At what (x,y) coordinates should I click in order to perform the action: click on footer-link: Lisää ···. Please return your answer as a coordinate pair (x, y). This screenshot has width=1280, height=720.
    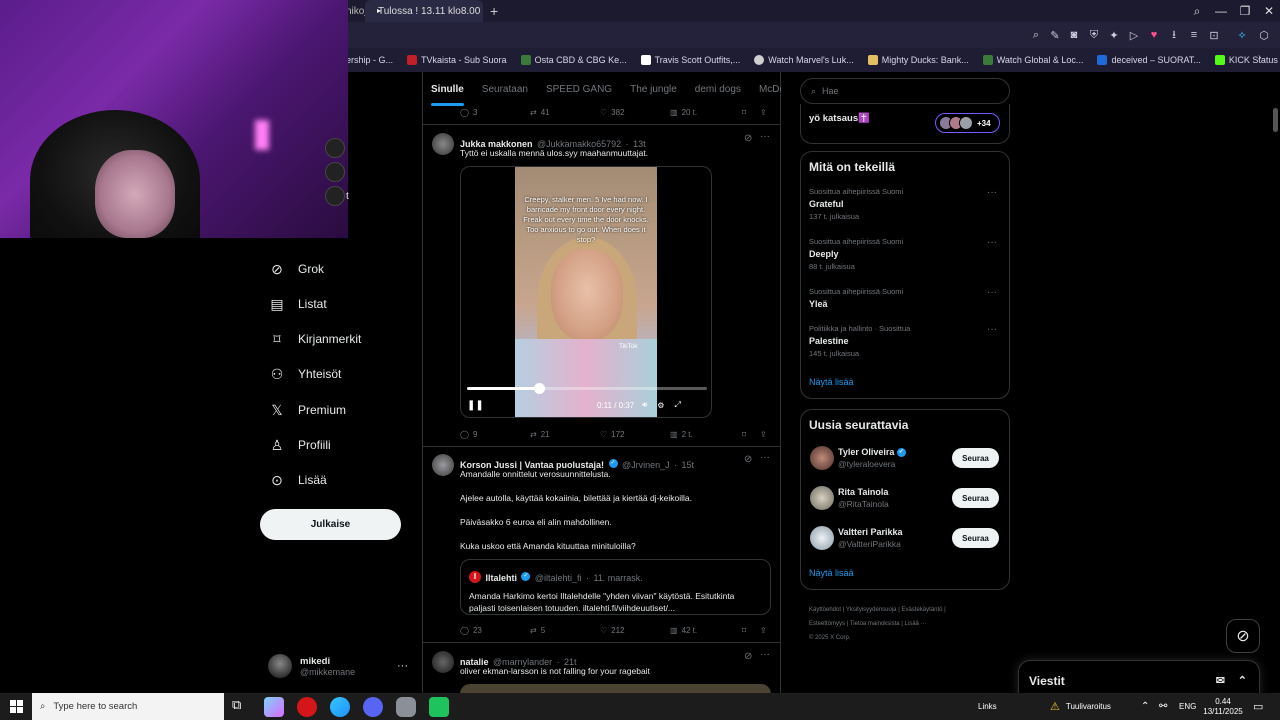
    Looking at the image, I should click on (916, 624).